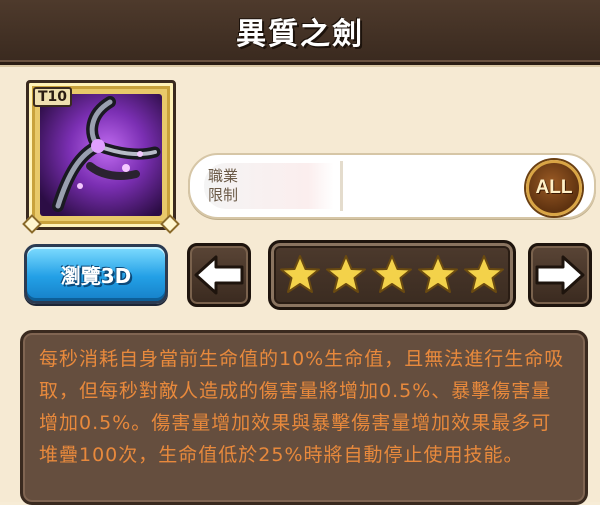 The height and width of the screenshot is (505, 600). I want to click on view-3d-button: 瀏覽3D, so click(96, 274).